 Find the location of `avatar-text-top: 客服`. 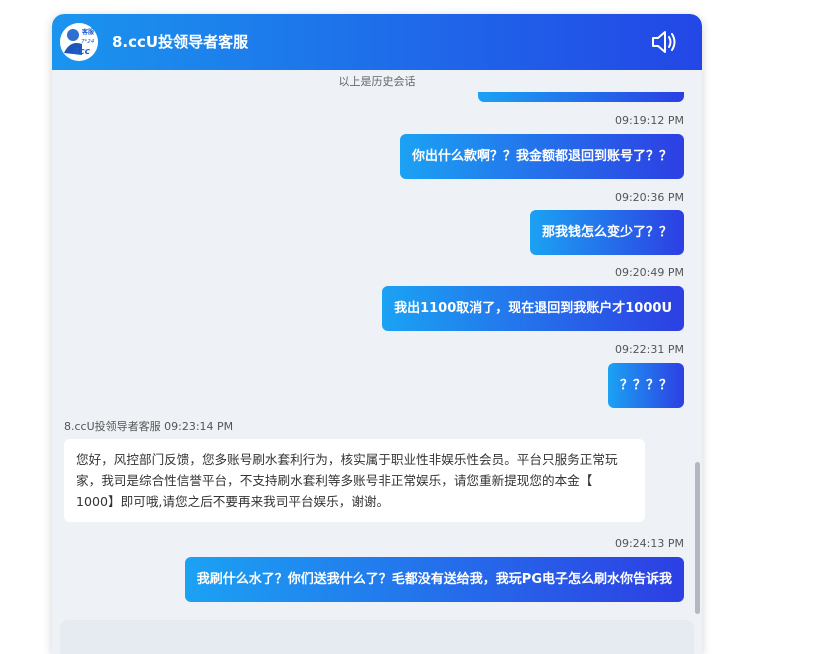

avatar-text-top: 客服 is located at coordinates (88, 32).